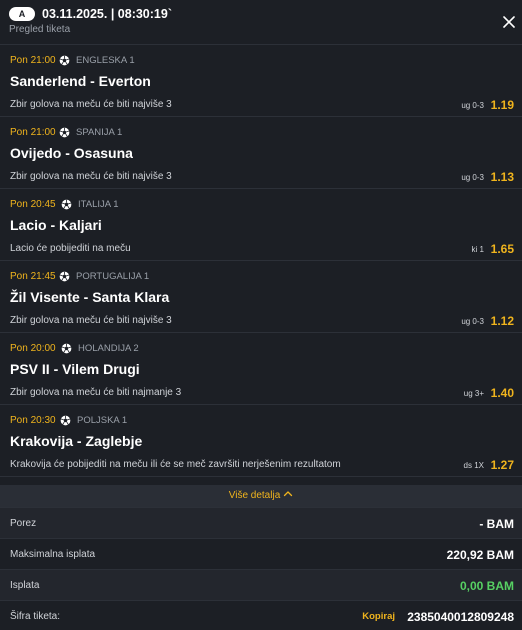 Image resolution: width=522 pixels, height=630 pixels. I want to click on ticket-datetime: 03.11.2025. | 08:30:19`, so click(107, 14).